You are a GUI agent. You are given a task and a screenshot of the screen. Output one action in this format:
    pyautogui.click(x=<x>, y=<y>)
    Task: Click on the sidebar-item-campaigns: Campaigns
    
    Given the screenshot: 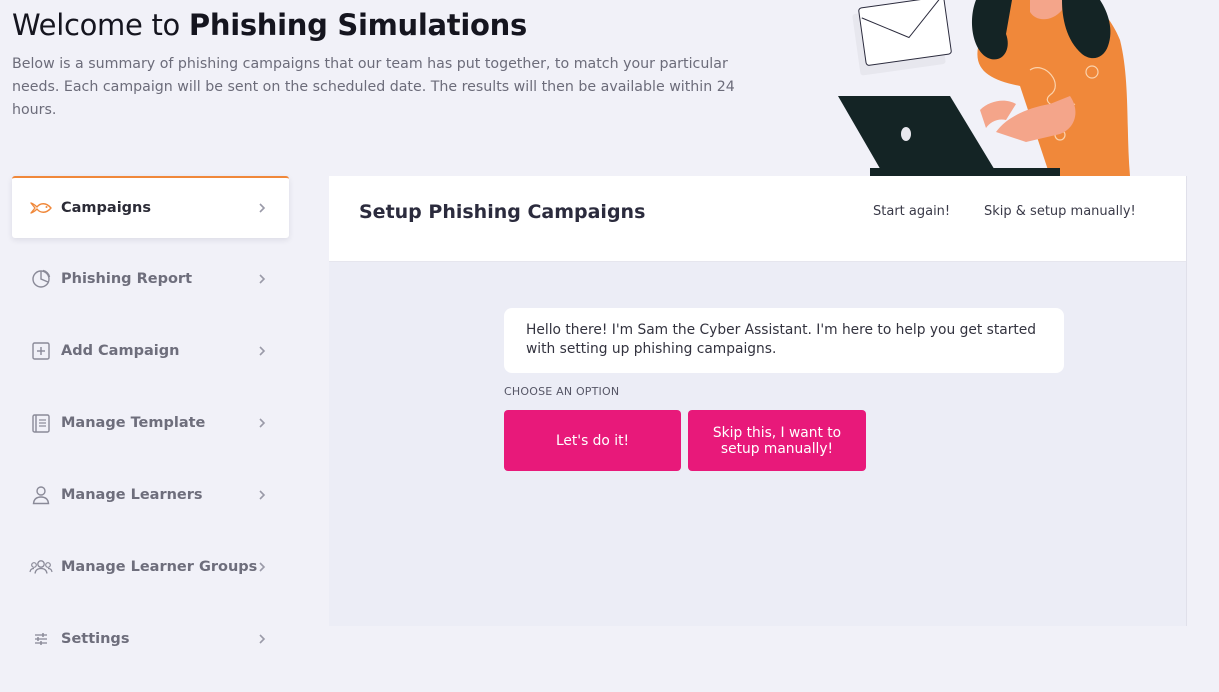 What is the action you would take?
    pyautogui.click(x=150, y=207)
    